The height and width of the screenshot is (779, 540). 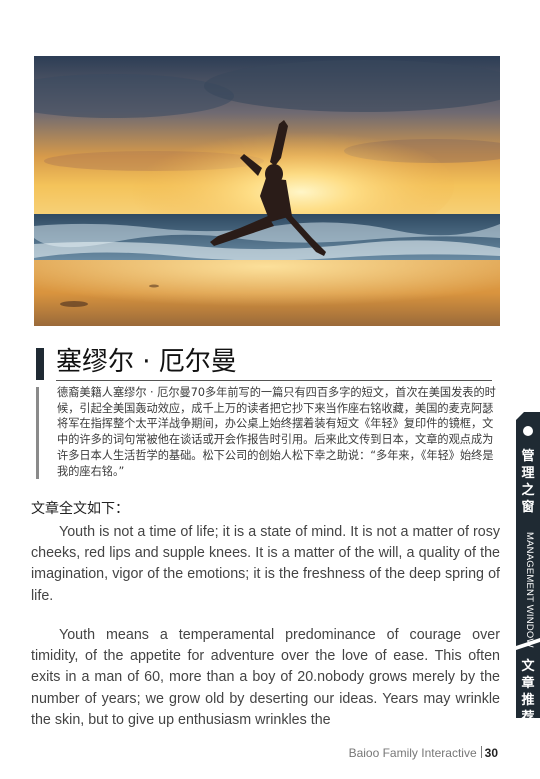 What do you see at coordinates (528, 692) in the screenshot?
I see `column-name-cn: 文章推荐` at bounding box center [528, 692].